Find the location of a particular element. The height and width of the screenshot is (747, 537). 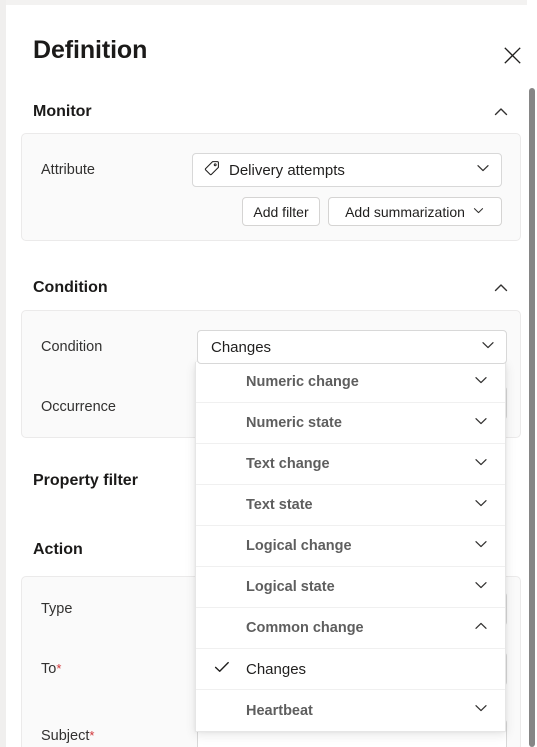

occurrence-label: Occurrence is located at coordinates (78, 407).